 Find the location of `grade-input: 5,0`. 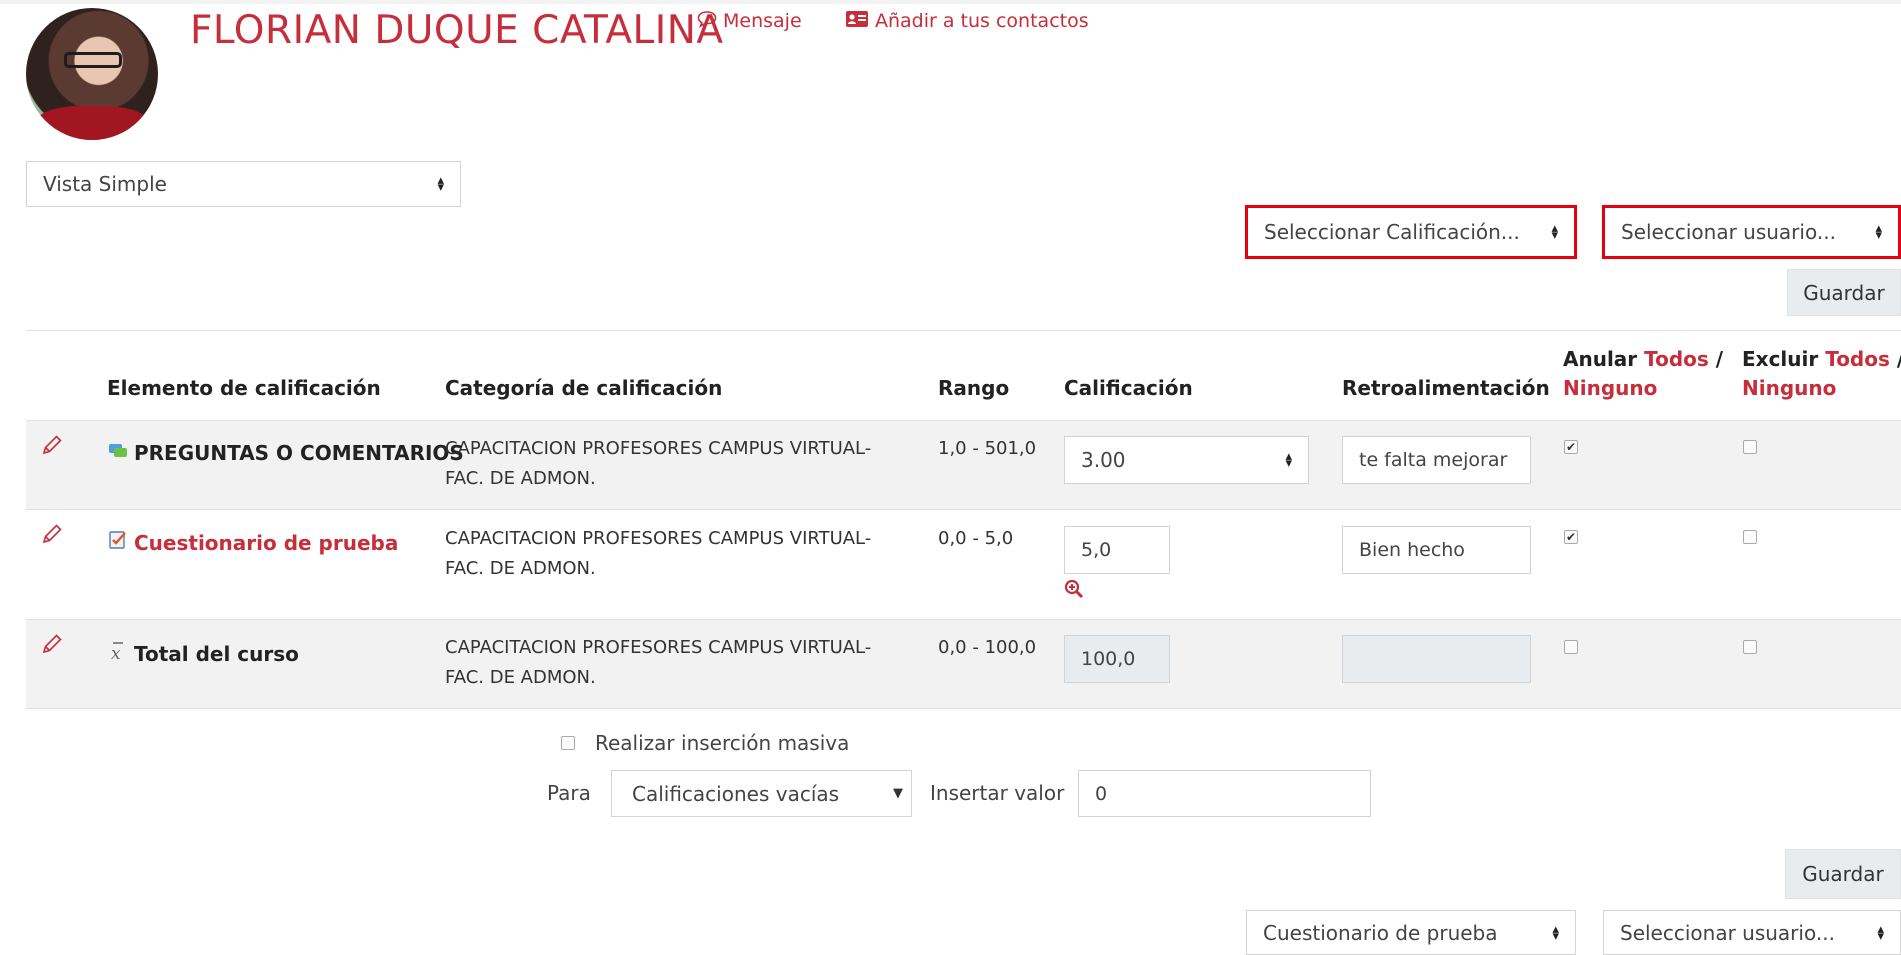

grade-input: 5,0 is located at coordinates (1117, 550).